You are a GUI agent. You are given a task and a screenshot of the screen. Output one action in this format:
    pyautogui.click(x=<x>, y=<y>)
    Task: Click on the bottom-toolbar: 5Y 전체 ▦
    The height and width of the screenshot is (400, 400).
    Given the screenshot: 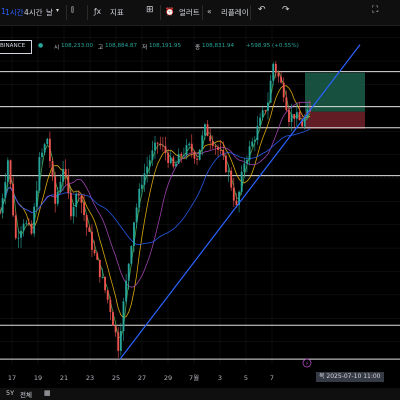 What is the action you would take?
    pyautogui.click(x=200, y=394)
    